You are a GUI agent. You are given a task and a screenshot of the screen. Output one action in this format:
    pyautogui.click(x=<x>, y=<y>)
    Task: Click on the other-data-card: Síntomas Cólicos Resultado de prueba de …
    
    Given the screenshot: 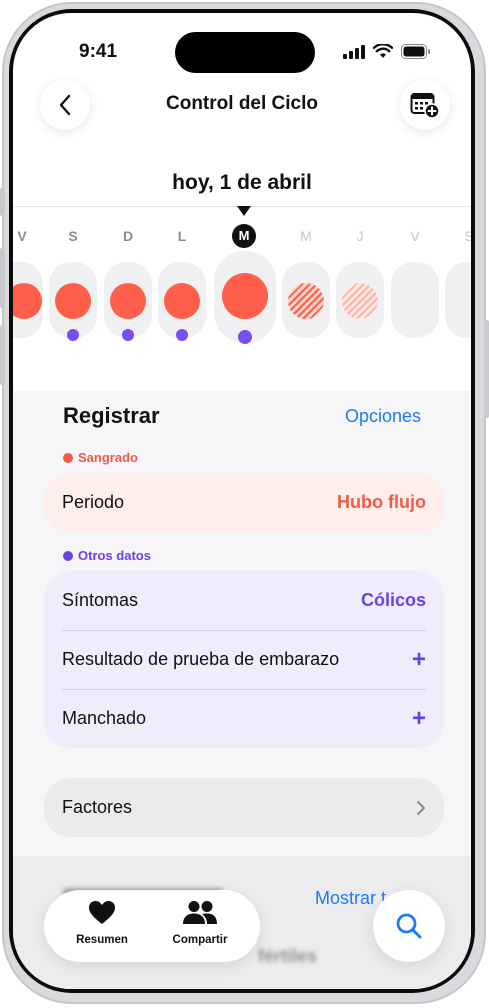 What is the action you would take?
    pyautogui.click(x=244, y=659)
    